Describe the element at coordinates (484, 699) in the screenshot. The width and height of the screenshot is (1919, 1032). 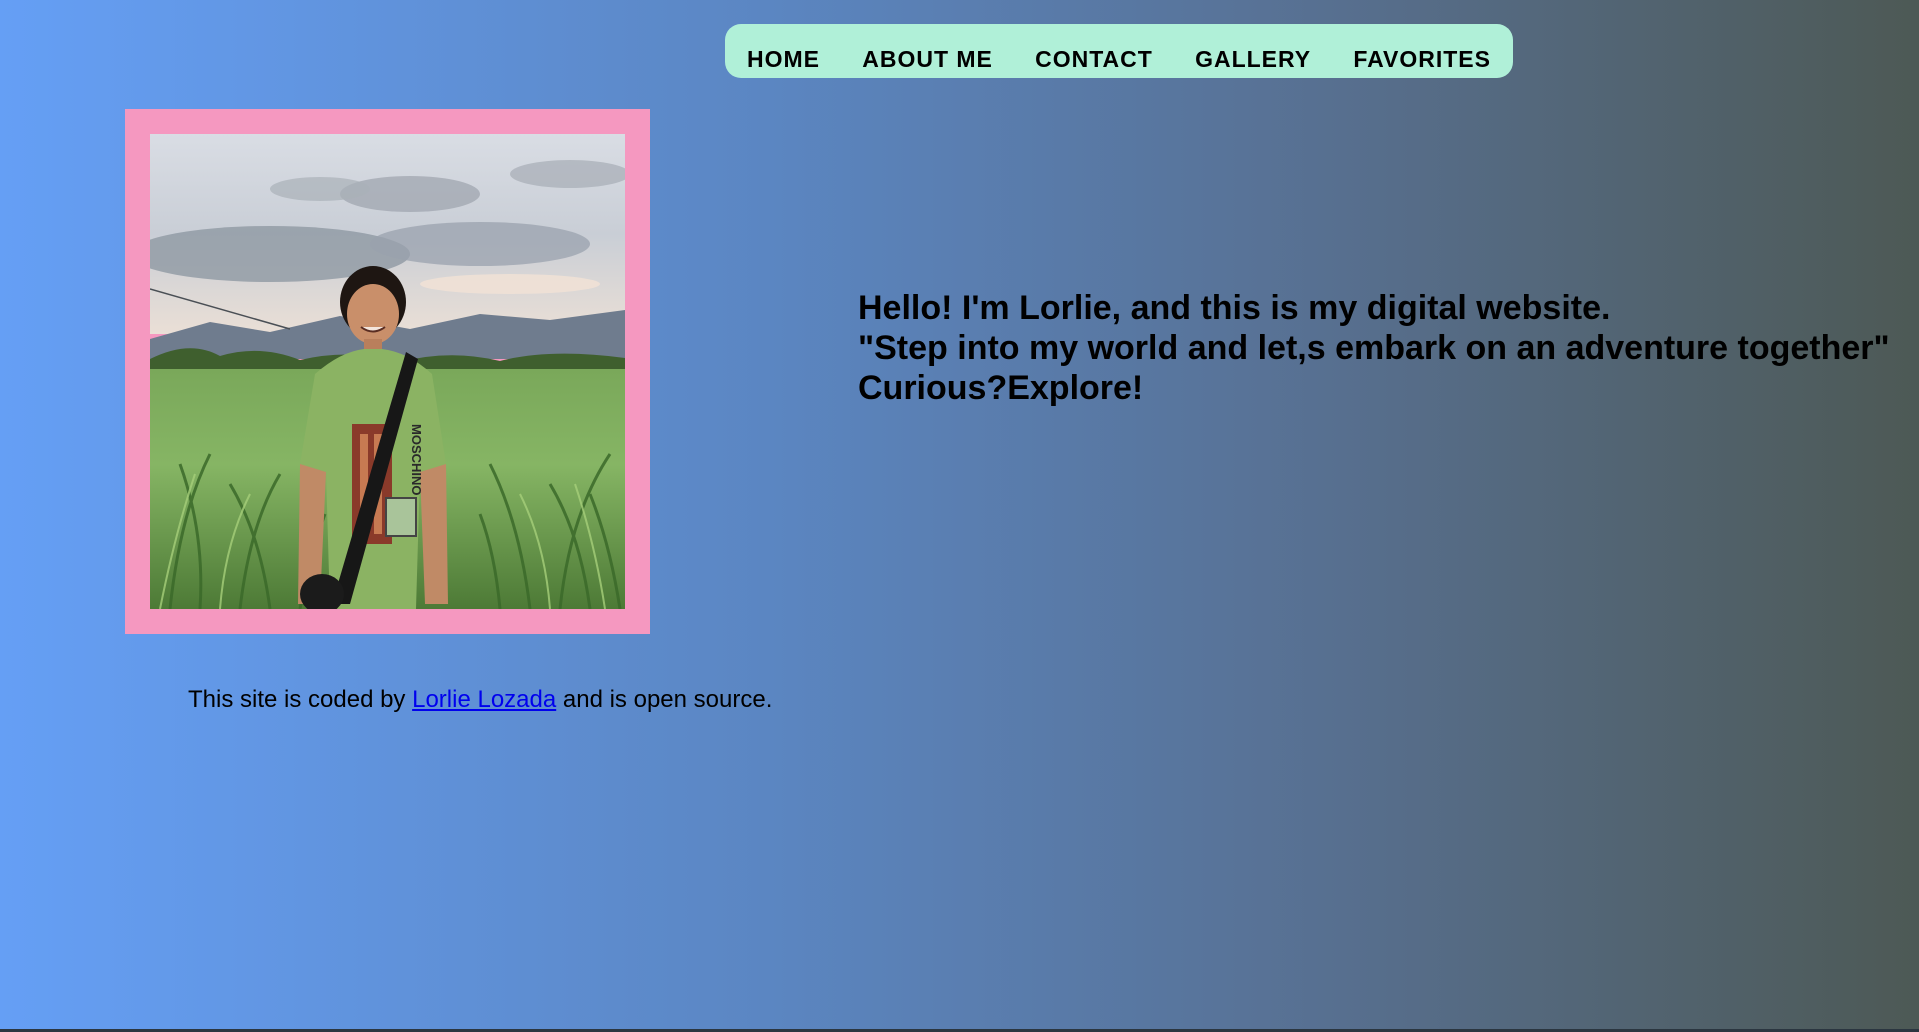
I see `author-link: Lorlie Lozada` at that location.